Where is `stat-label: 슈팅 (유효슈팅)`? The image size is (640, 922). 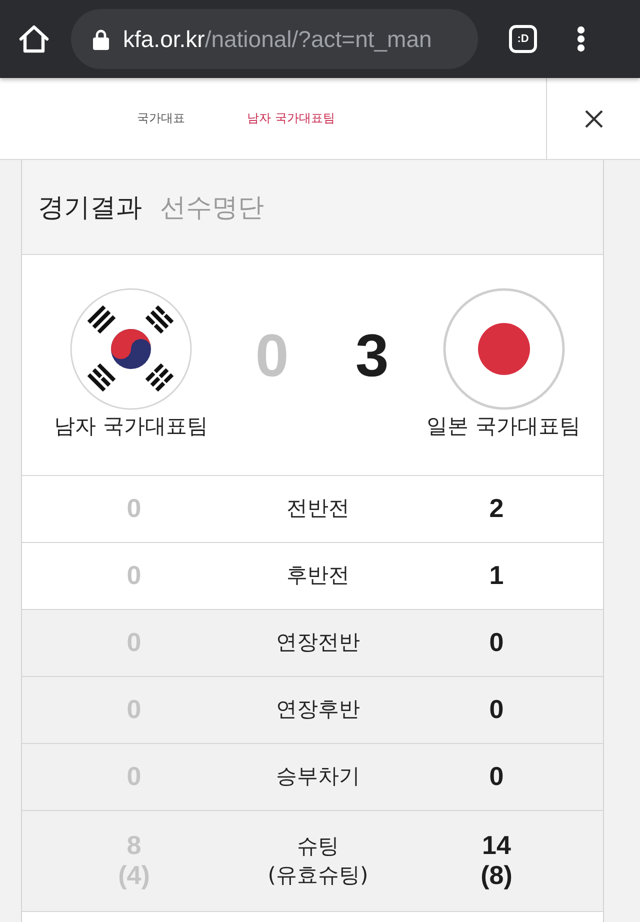 stat-label: 슈팅 (유효슈팅) is located at coordinates (318, 860).